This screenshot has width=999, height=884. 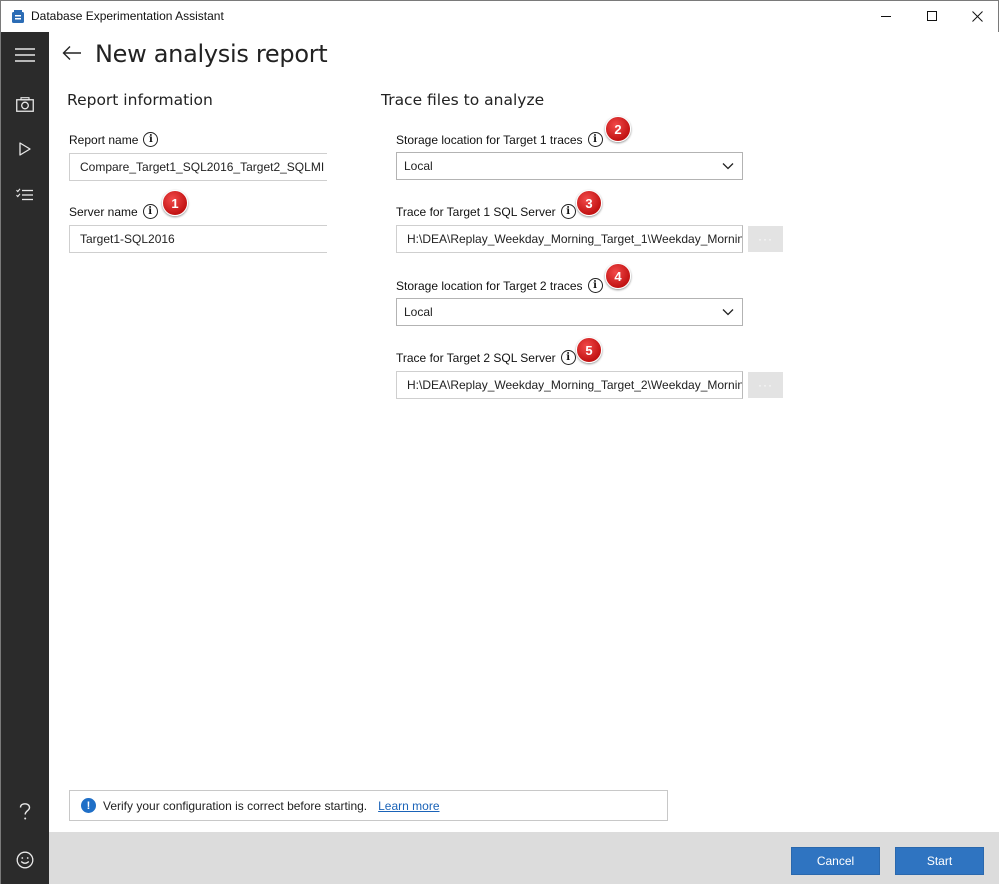 I want to click on close-icon, so click(x=977, y=16).